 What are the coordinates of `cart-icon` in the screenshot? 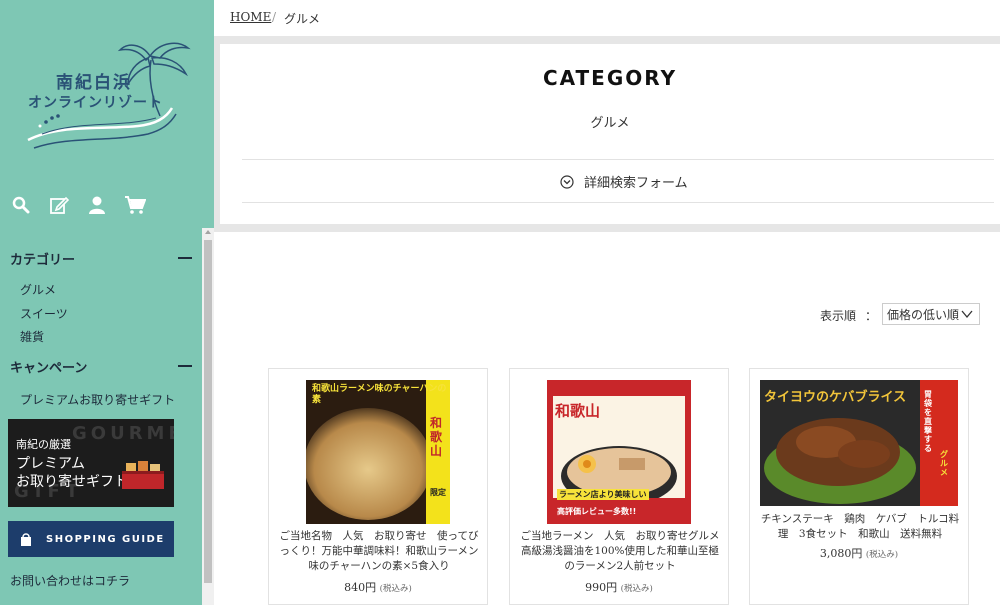 It's located at (135, 205).